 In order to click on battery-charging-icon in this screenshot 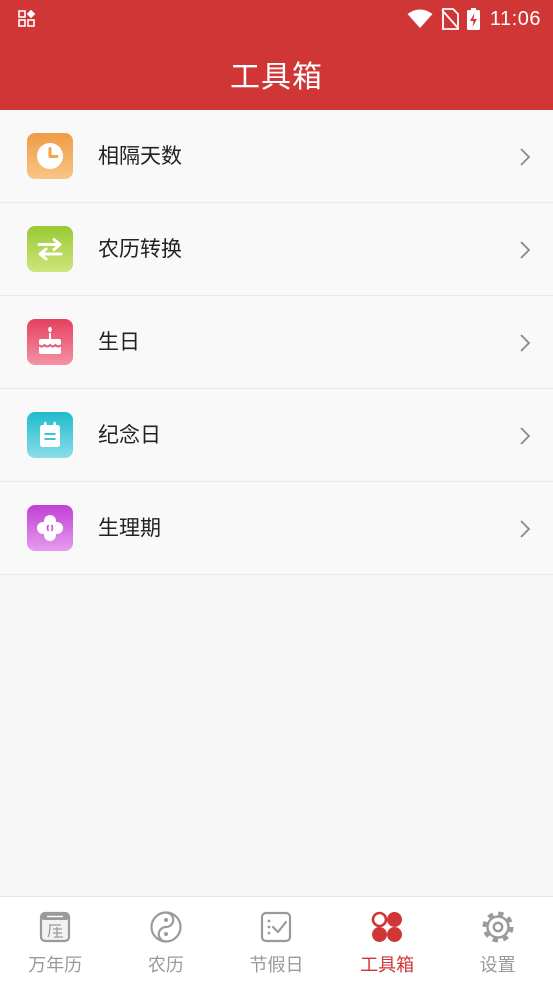, I will do `click(473, 19)`.